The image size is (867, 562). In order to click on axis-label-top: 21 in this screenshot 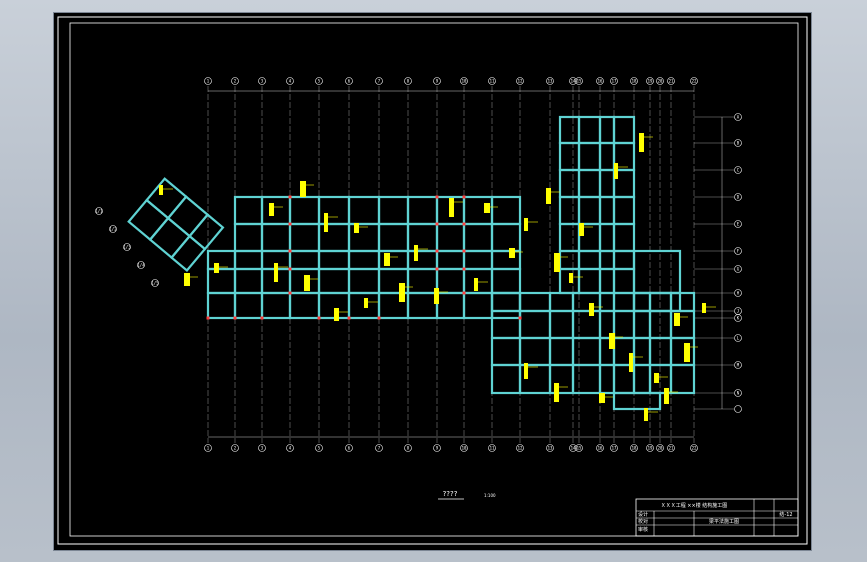, I will do `click(671, 80)`.